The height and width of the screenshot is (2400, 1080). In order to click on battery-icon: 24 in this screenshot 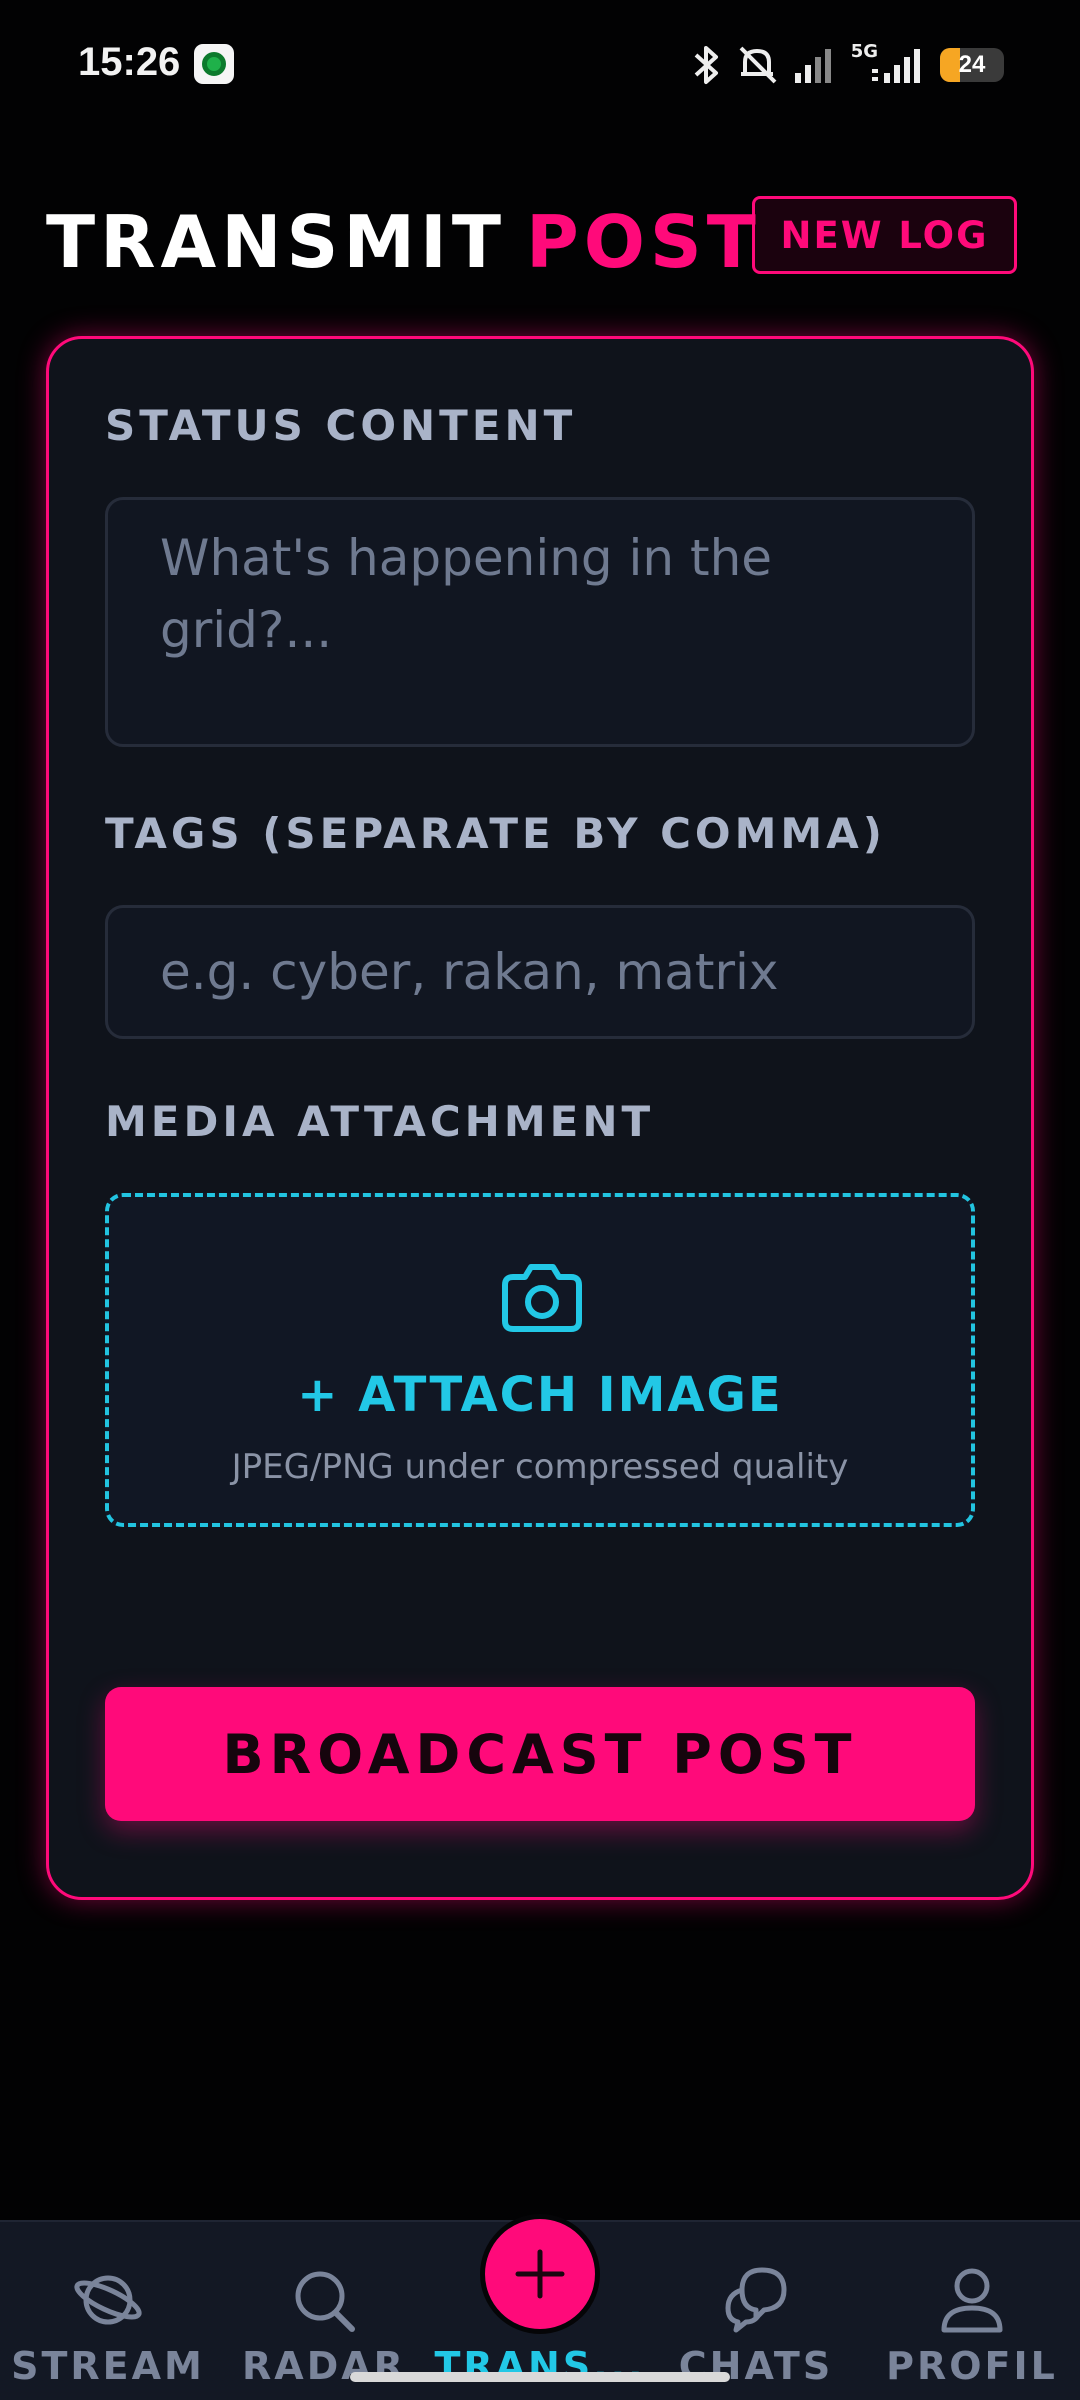, I will do `click(972, 65)`.